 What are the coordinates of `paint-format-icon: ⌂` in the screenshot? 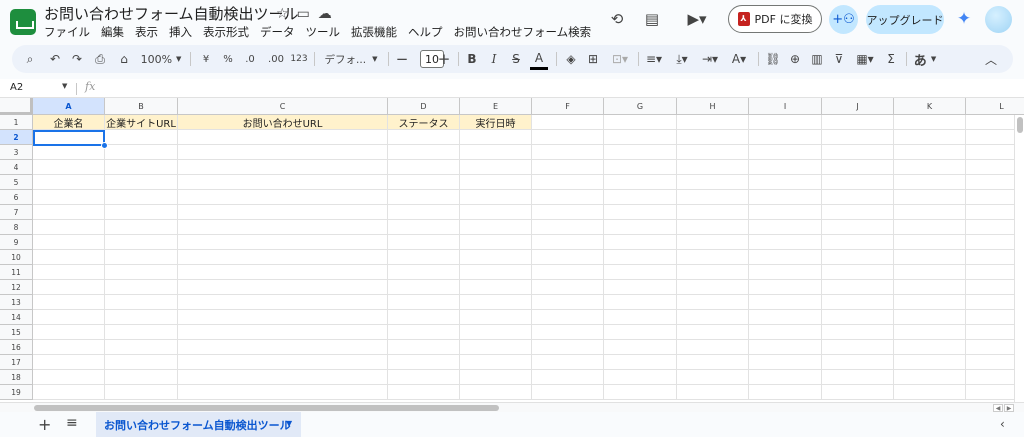 It's located at (124, 59).